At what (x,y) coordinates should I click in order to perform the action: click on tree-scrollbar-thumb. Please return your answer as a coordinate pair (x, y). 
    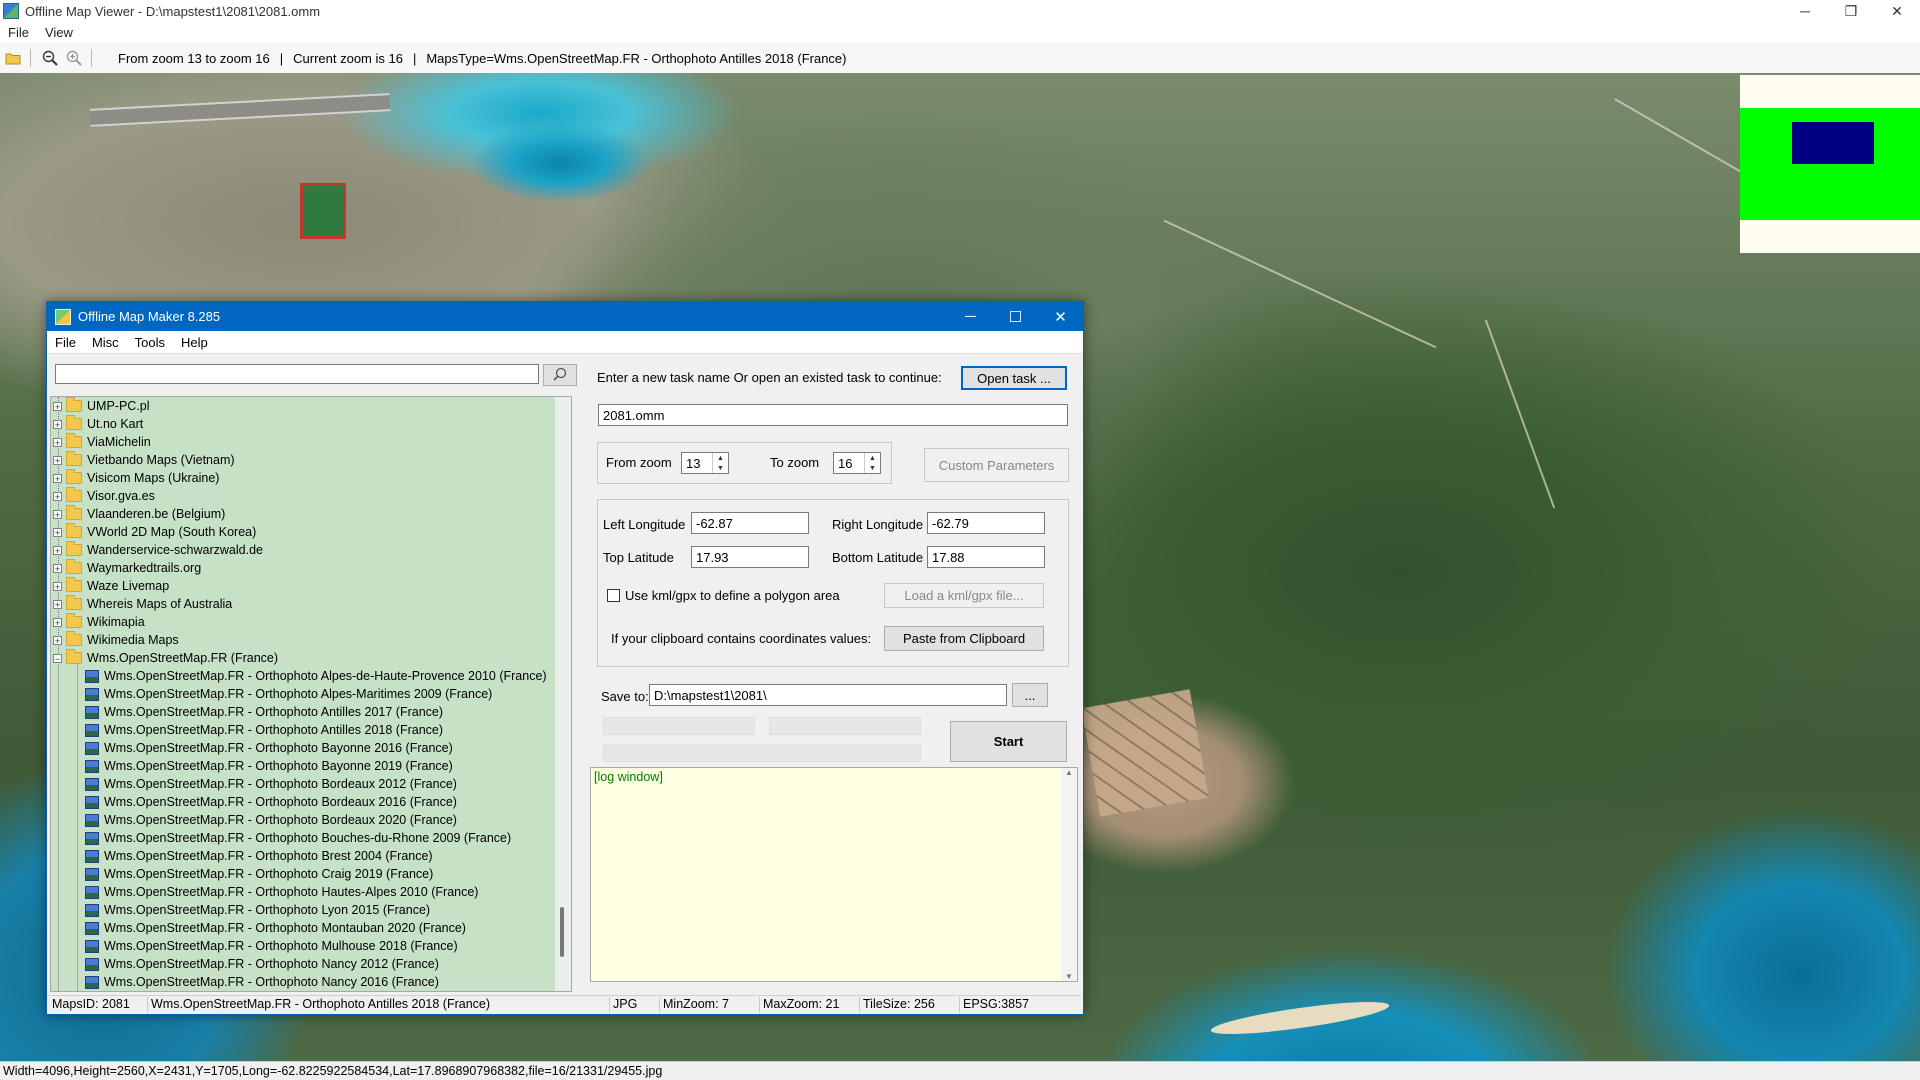
    Looking at the image, I should click on (562, 932).